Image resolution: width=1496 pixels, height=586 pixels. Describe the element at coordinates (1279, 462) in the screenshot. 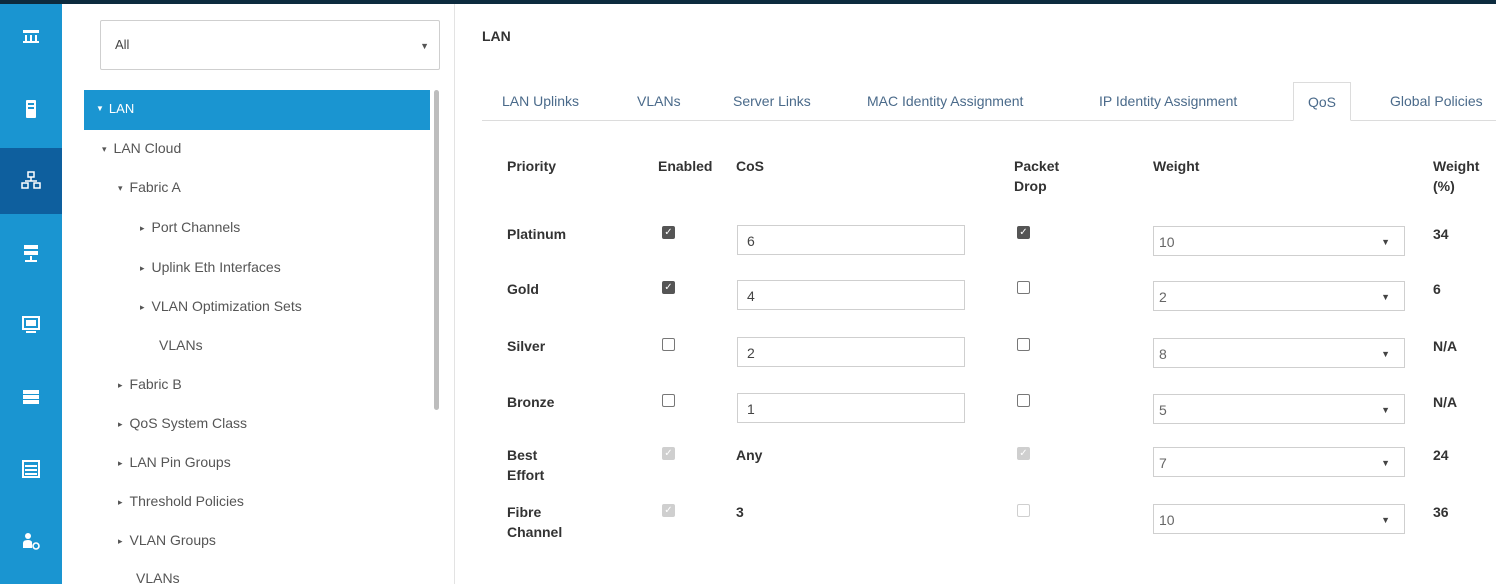

I see `weight-select: 7 ▼` at that location.